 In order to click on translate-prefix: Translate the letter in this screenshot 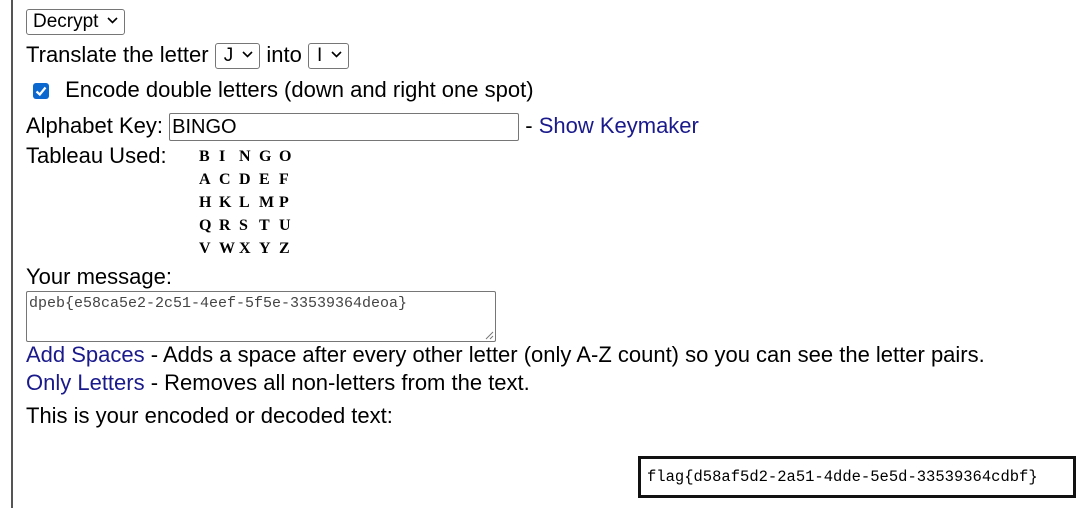, I will do `click(117, 54)`.